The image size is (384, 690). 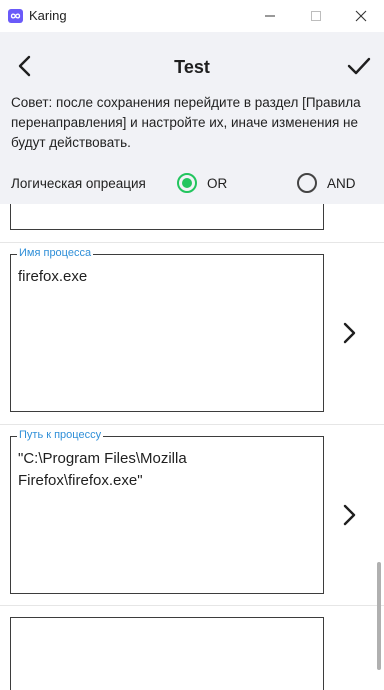 What do you see at coordinates (341, 183) in the screenshot?
I see `radio-and-label: AND` at bounding box center [341, 183].